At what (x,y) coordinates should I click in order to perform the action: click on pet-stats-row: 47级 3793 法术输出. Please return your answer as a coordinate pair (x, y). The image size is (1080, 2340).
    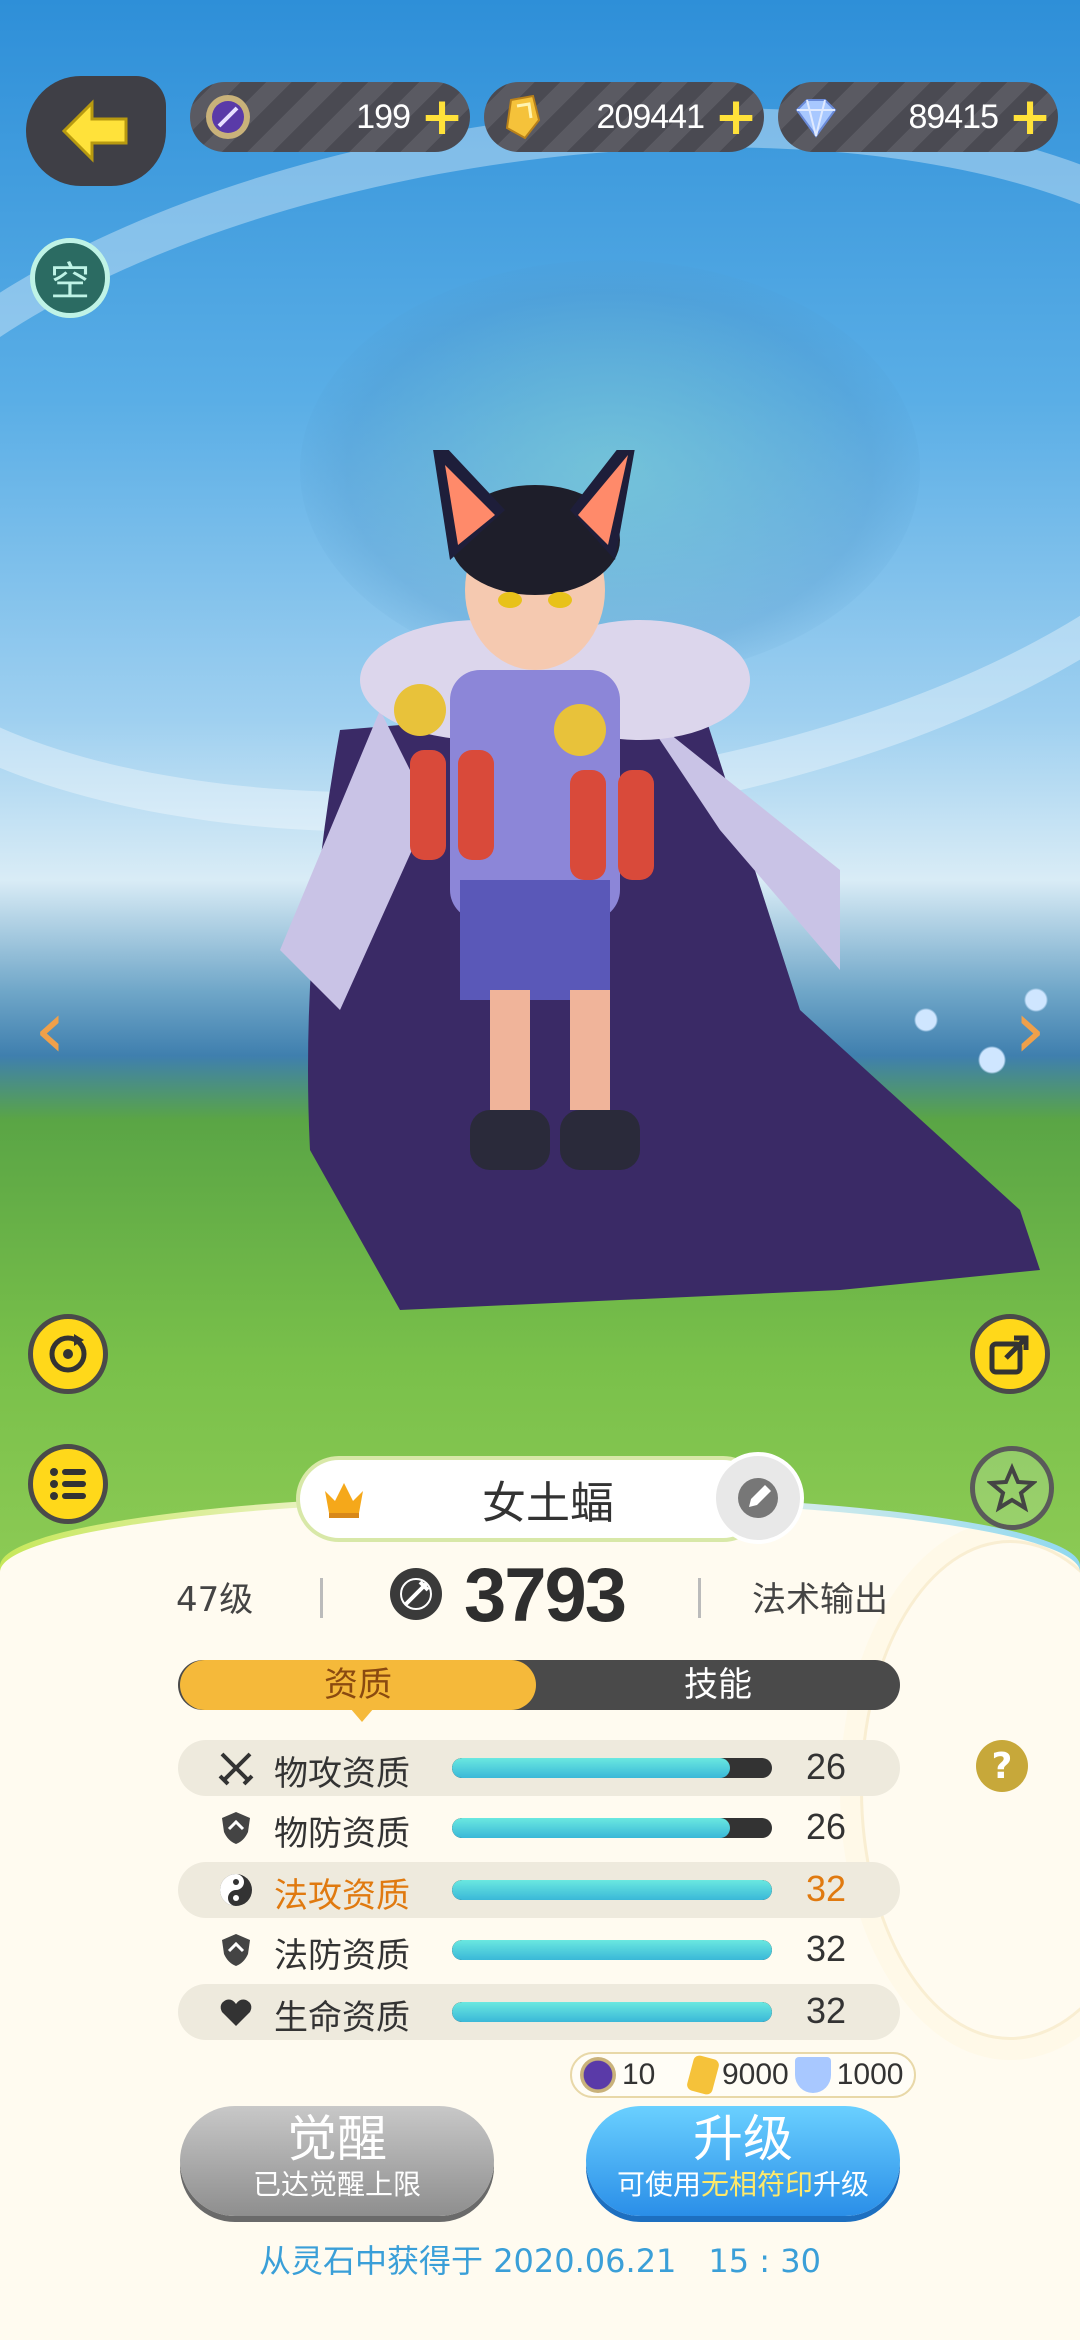
    Looking at the image, I should click on (540, 1596).